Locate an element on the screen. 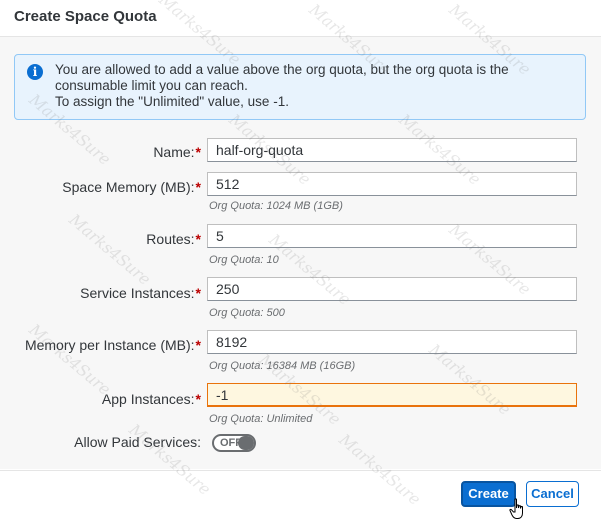 The height and width of the screenshot is (523, 601). memory-per-instance-hint: Org Quota: 16384 MB (16GB) is located at coordinates (282, 366).